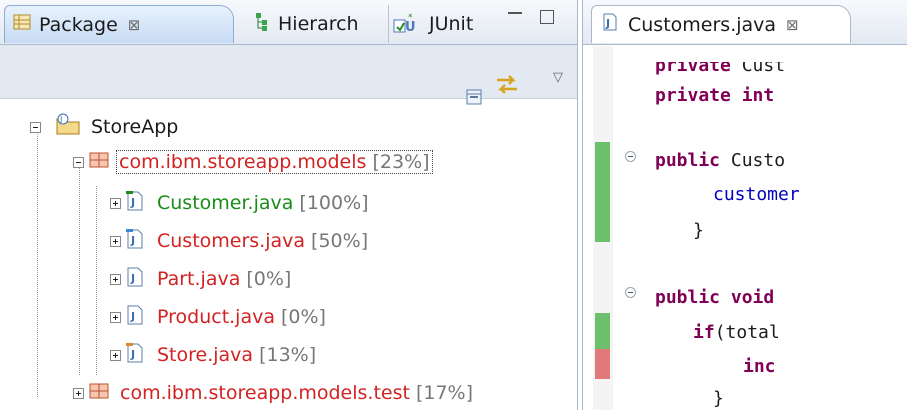  Describe the element at coordinates (225, 203) in the screenshot. I see `file-name: Customer.java` at that location.